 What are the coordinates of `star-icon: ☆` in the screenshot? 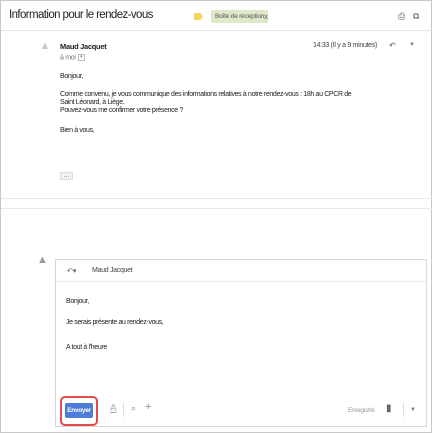 It's located at (375, 45).